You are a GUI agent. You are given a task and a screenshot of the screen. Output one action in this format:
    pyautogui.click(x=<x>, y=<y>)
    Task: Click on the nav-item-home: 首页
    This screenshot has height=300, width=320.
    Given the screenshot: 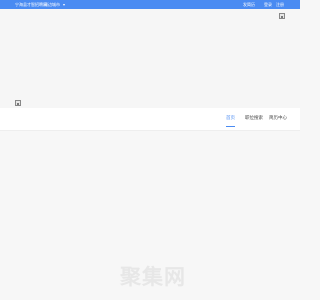 What is the action you would take?
    pyautogui.click(x=230, y=119)
    